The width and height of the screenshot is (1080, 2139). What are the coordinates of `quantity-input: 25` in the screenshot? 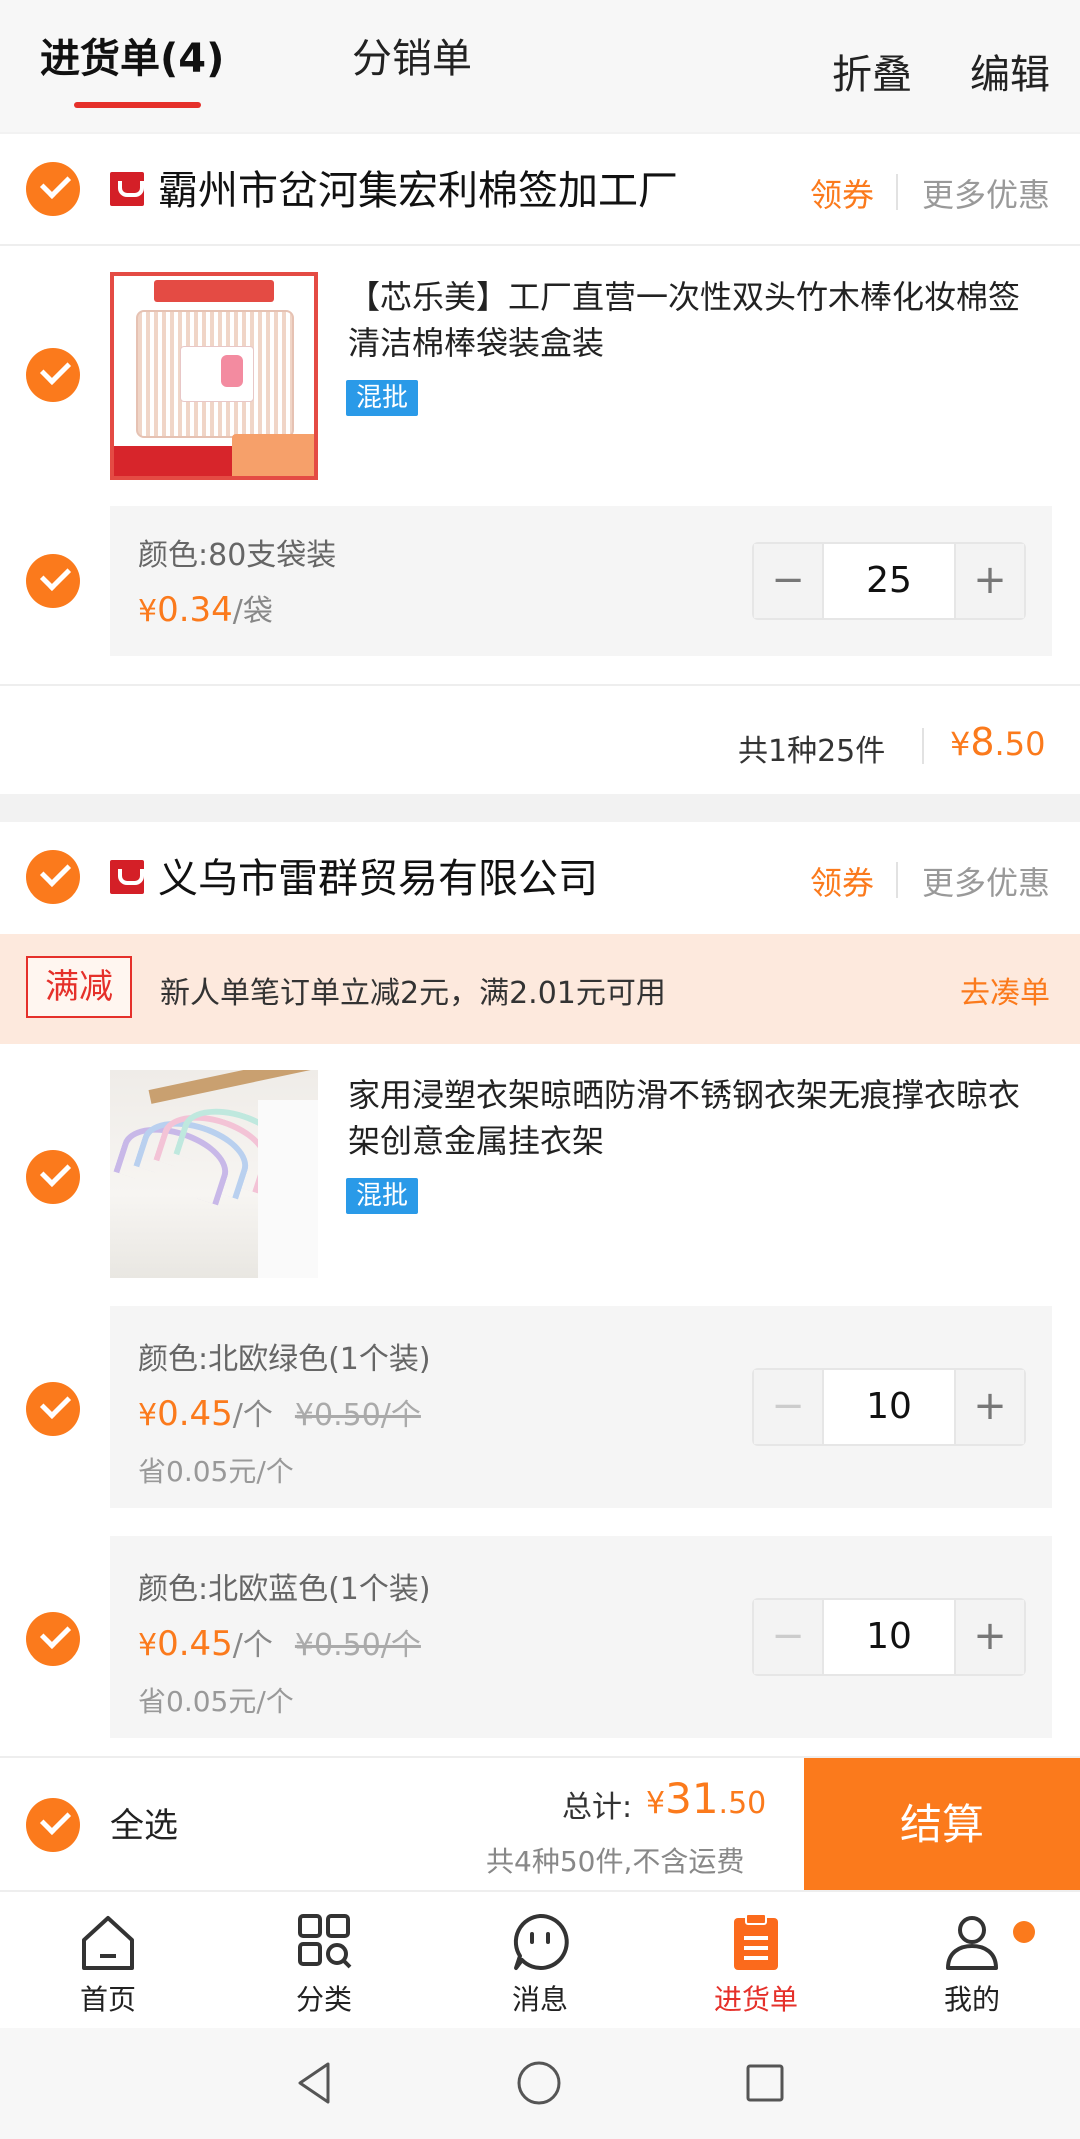 It's located at (889, 581).